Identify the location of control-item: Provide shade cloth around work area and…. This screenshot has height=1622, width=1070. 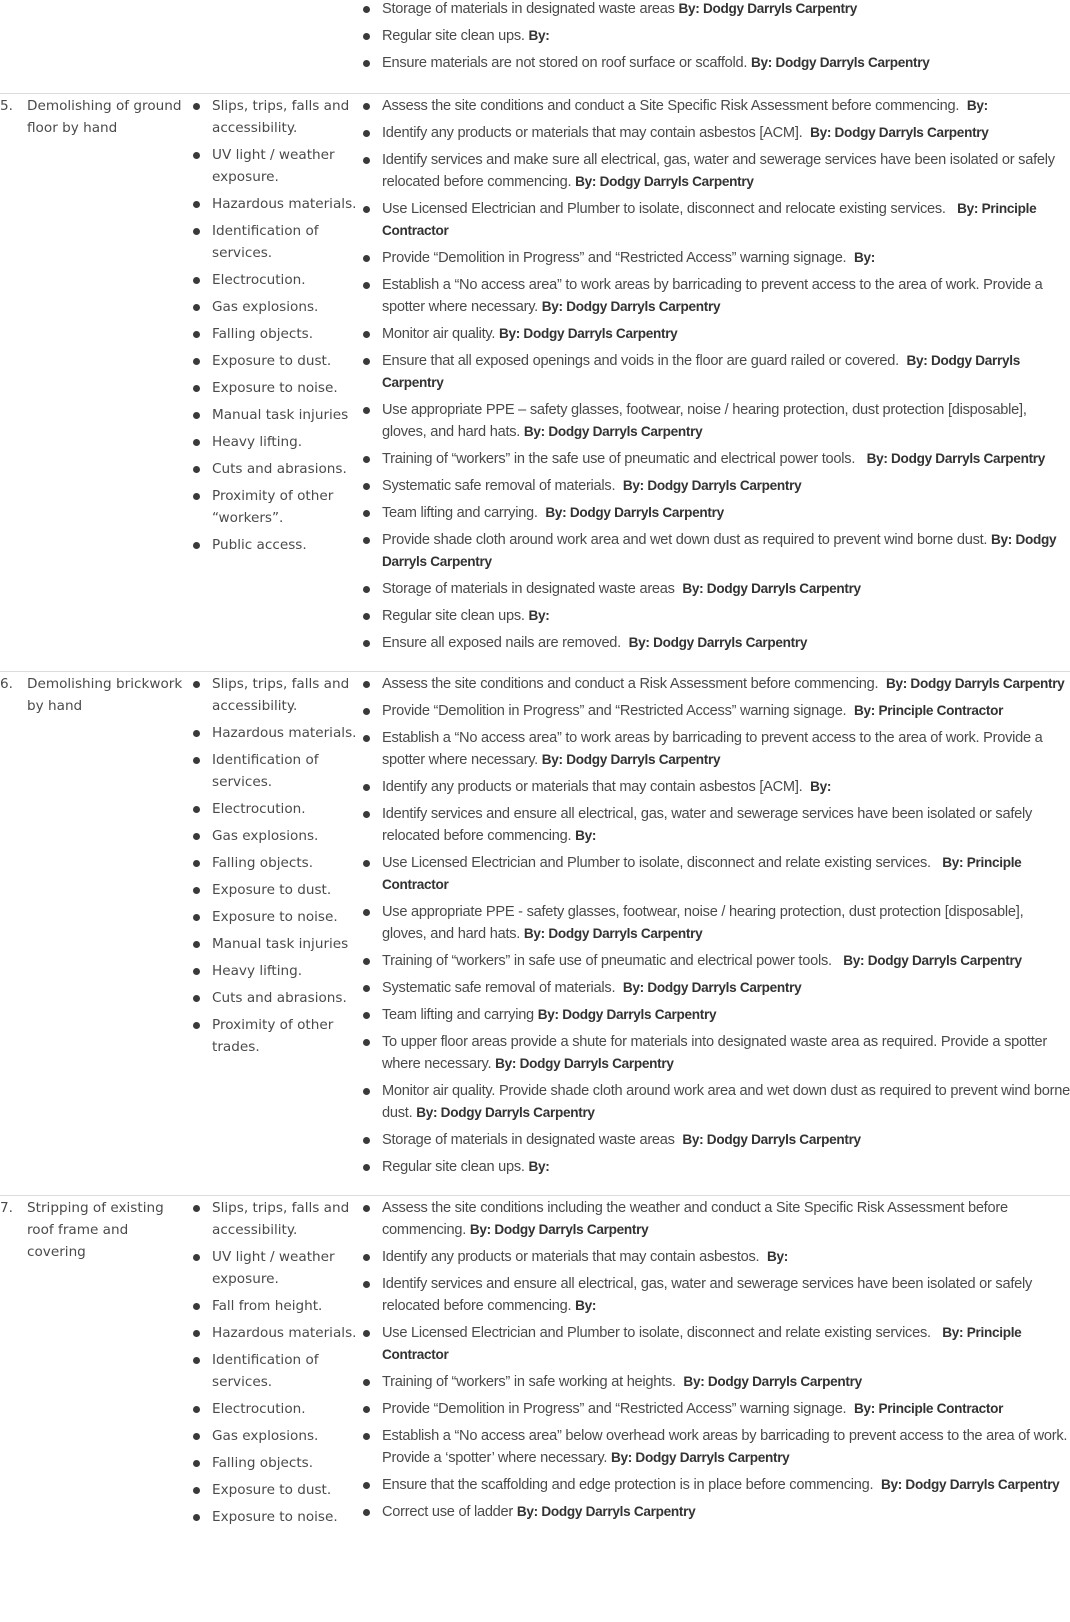
(715, 551).